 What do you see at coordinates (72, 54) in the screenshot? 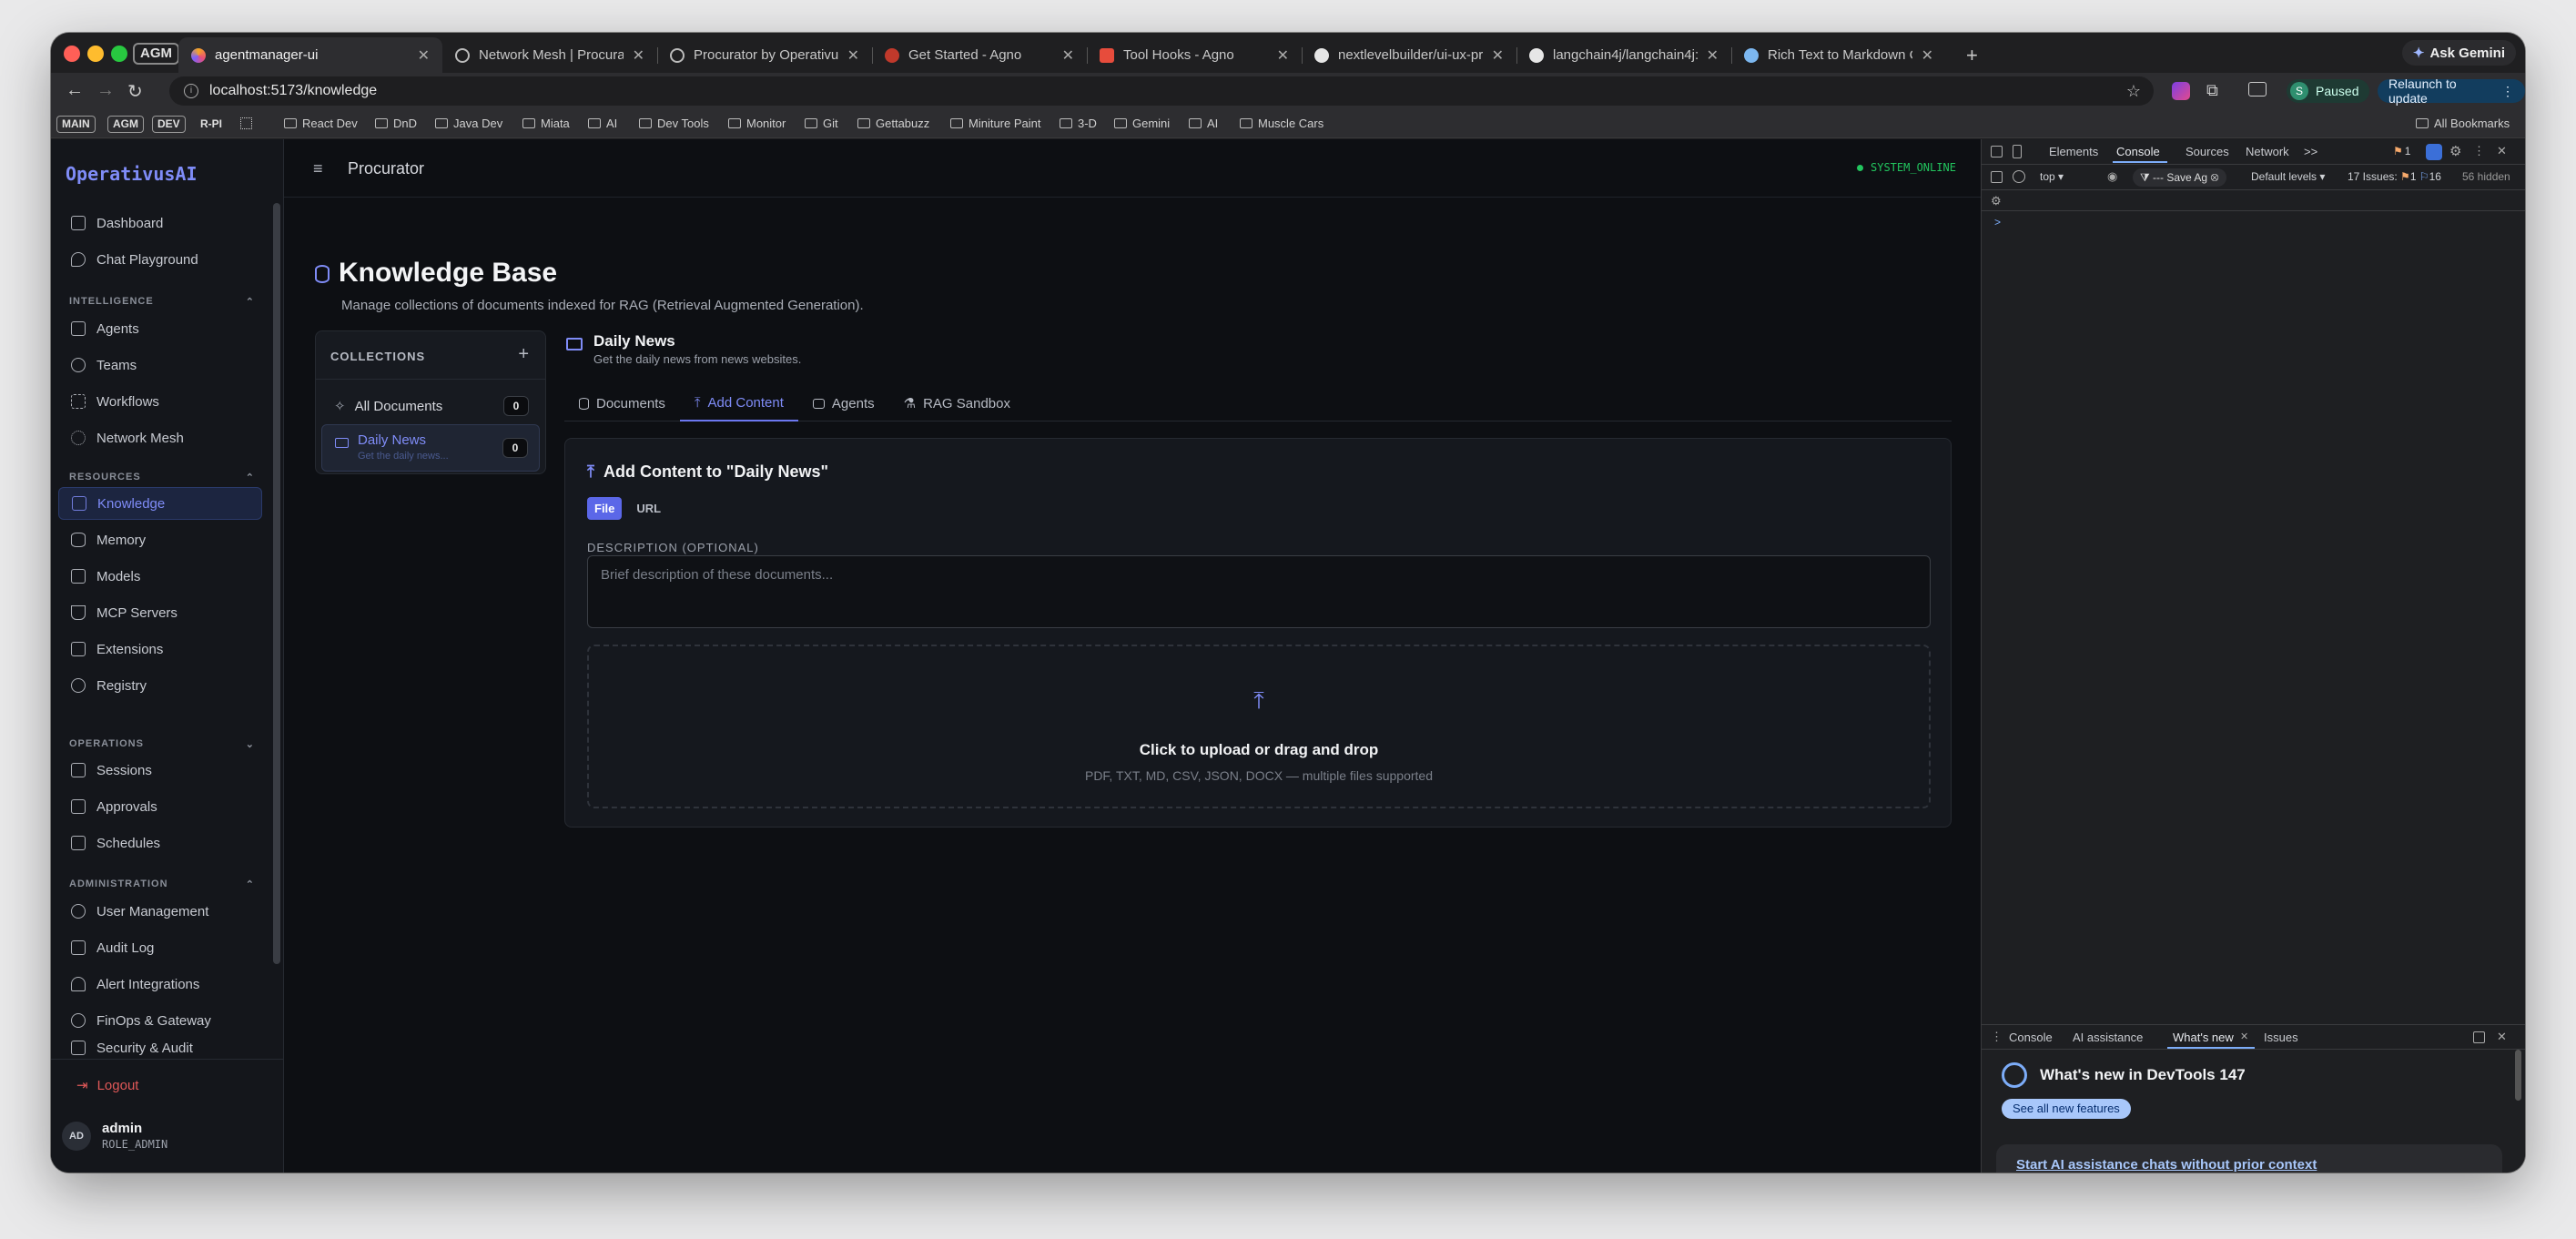
I see `close-window-button` at bounding box center [72, 54].